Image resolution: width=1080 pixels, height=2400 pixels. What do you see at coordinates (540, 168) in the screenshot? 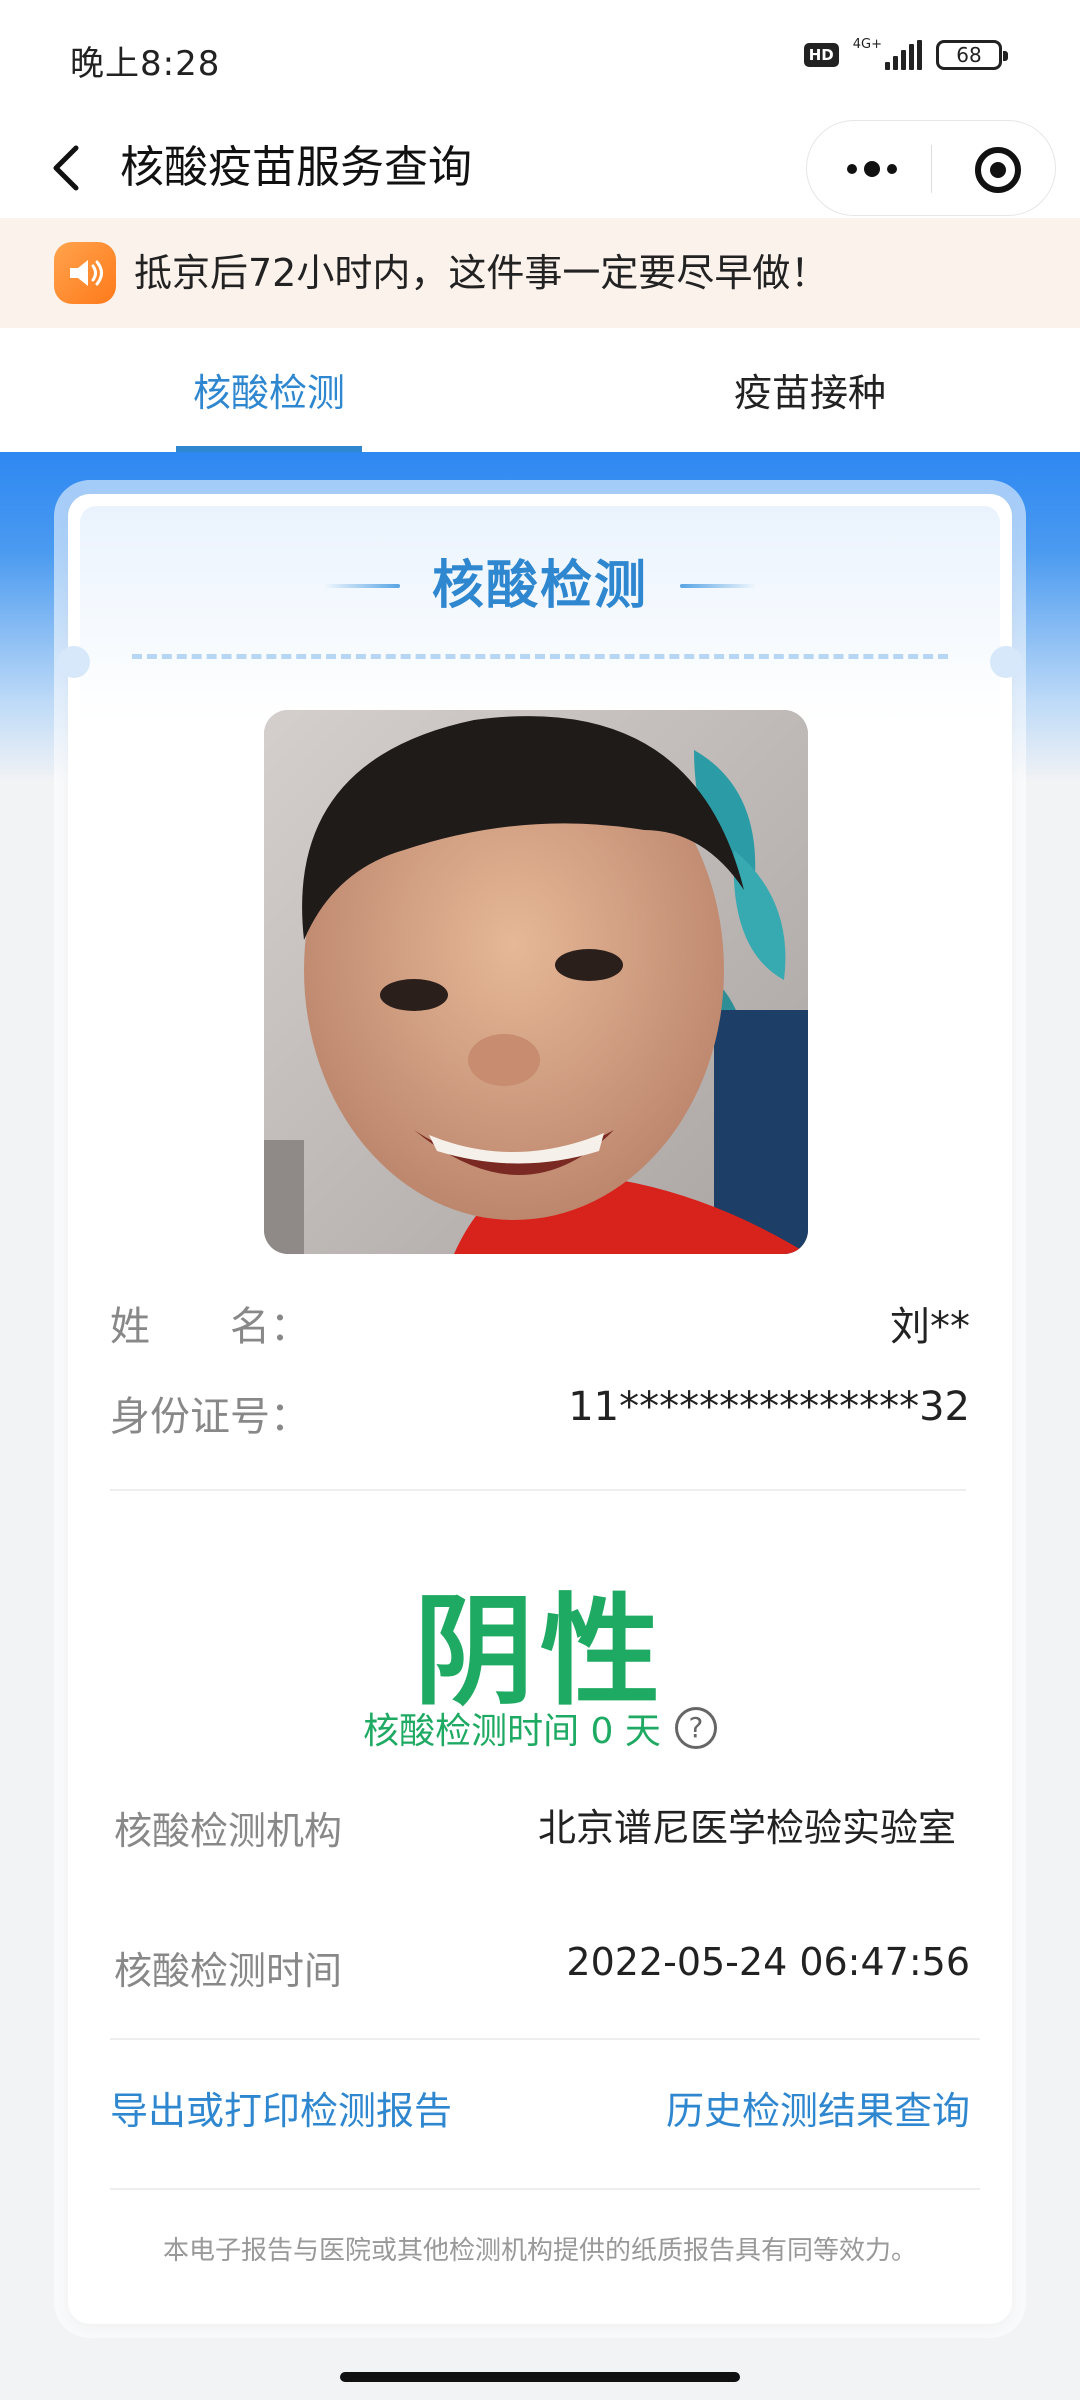
I see `nav-bar: 核酸疫苗服务查询` at bounding box center [540, 168].